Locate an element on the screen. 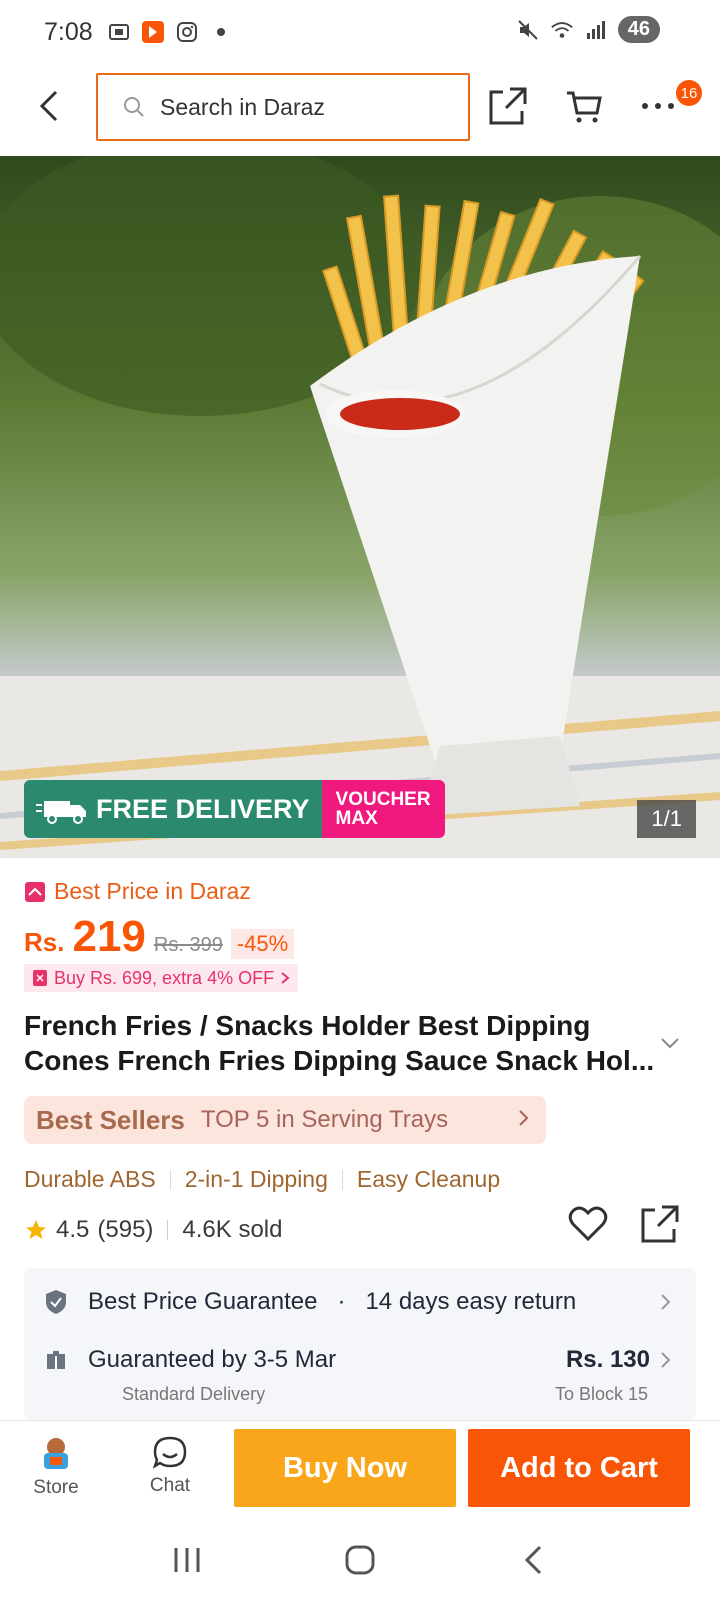  best-sellers-rank: TOP 5 in Serving Trays is located at coordinates (324, 1119).